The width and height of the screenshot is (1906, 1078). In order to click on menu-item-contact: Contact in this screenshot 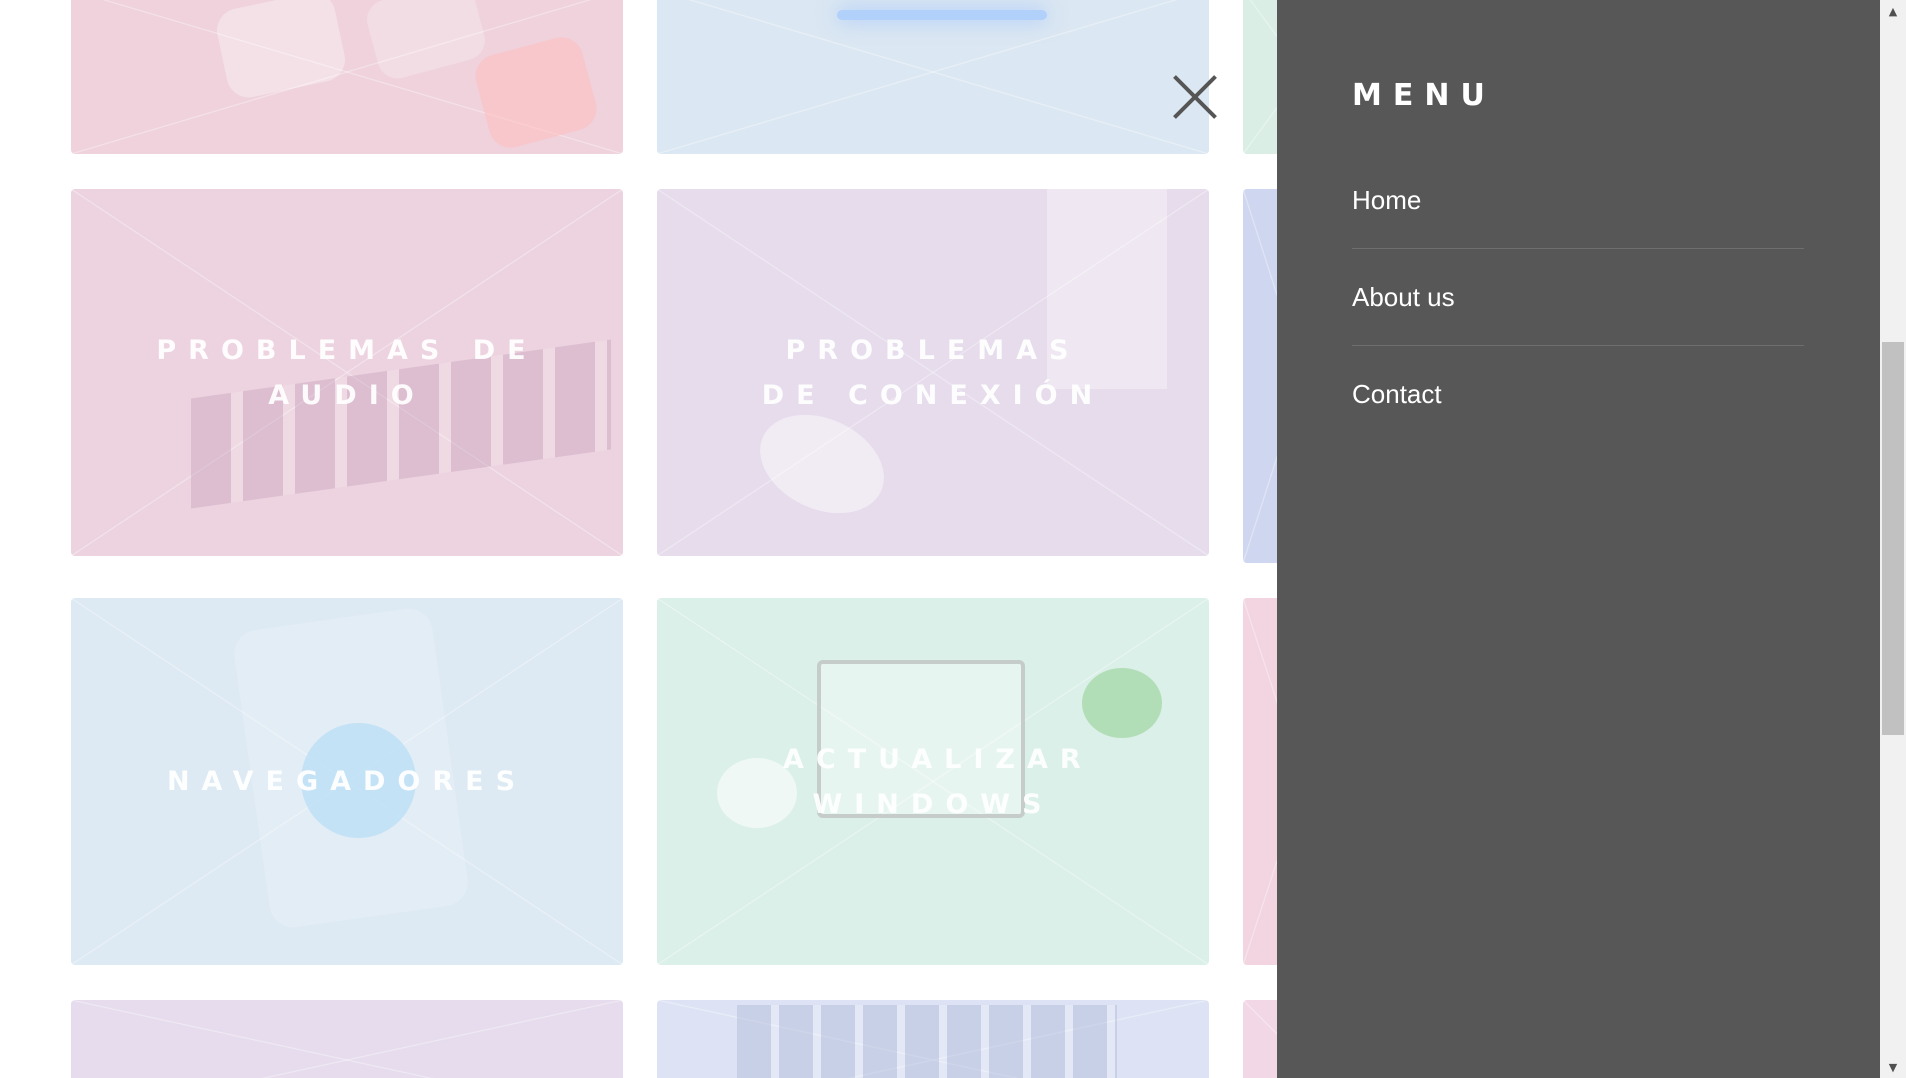, I will do `click(1578, 394)`.